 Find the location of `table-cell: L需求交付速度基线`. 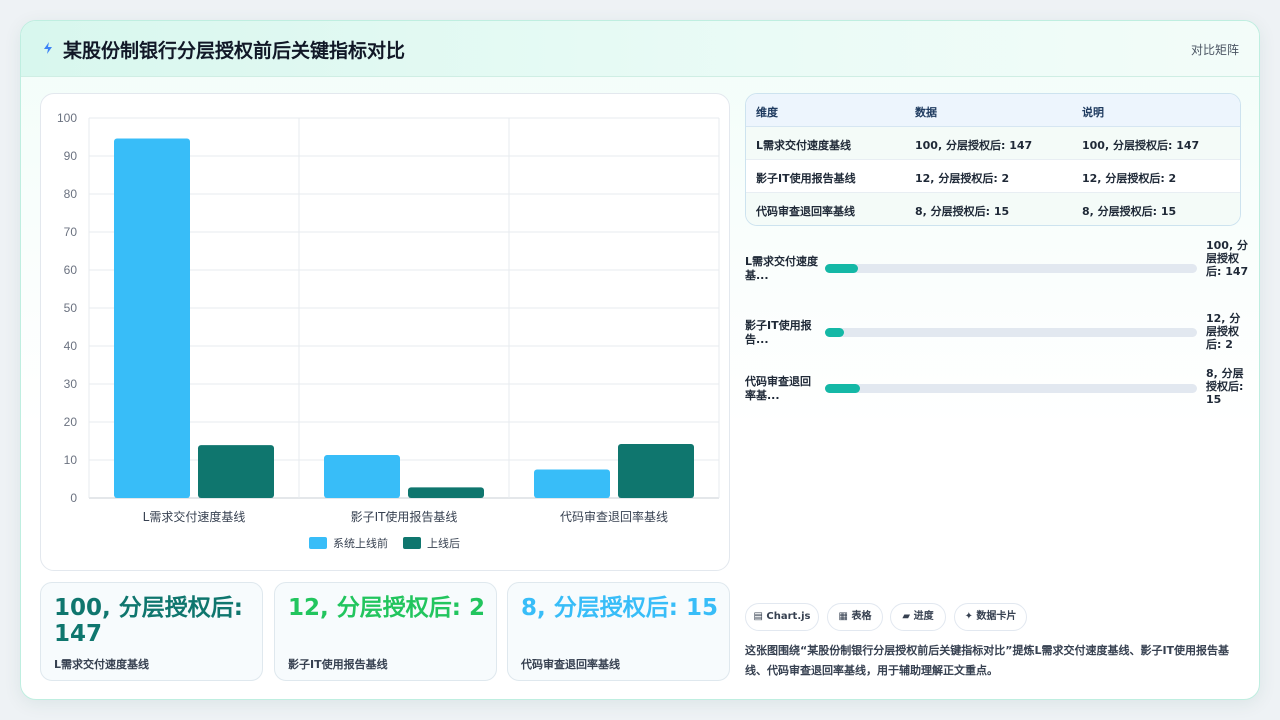

table-cell: L需求交付速度基线 is located at coordinates (804, 145).